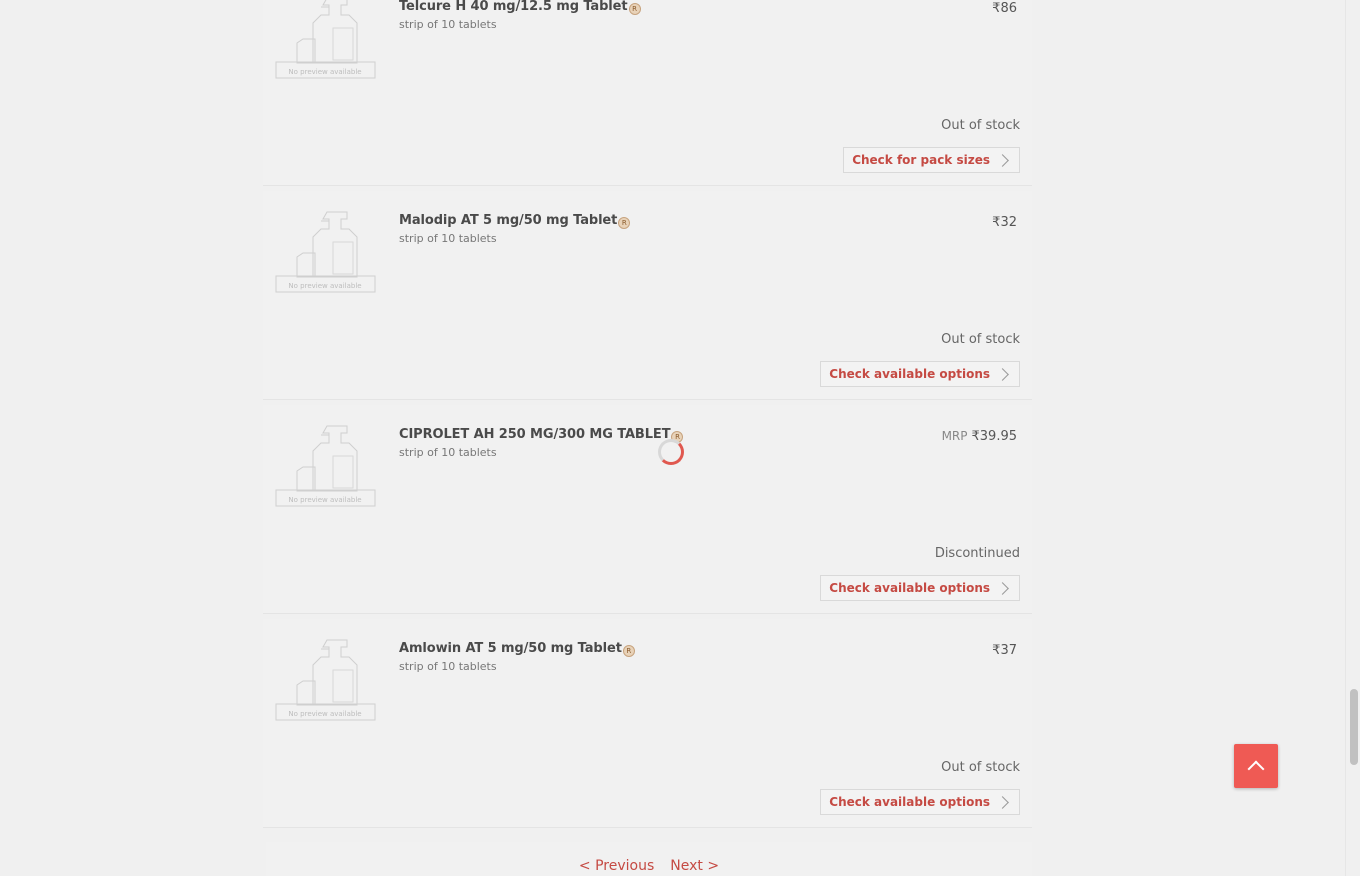 This screenshot has width=1360, height=876. What do you see at coordinates (994, 436) in the screenshot?
I see `price-value: ₹39.95` at bounding box center [994, 436].